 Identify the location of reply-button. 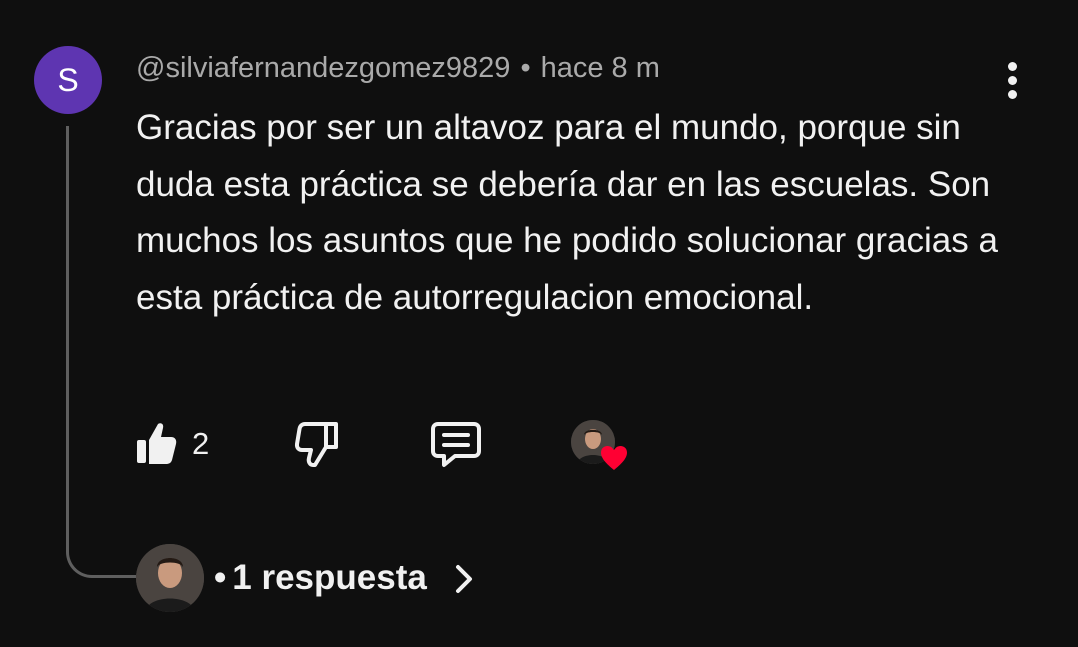
(457, 445).